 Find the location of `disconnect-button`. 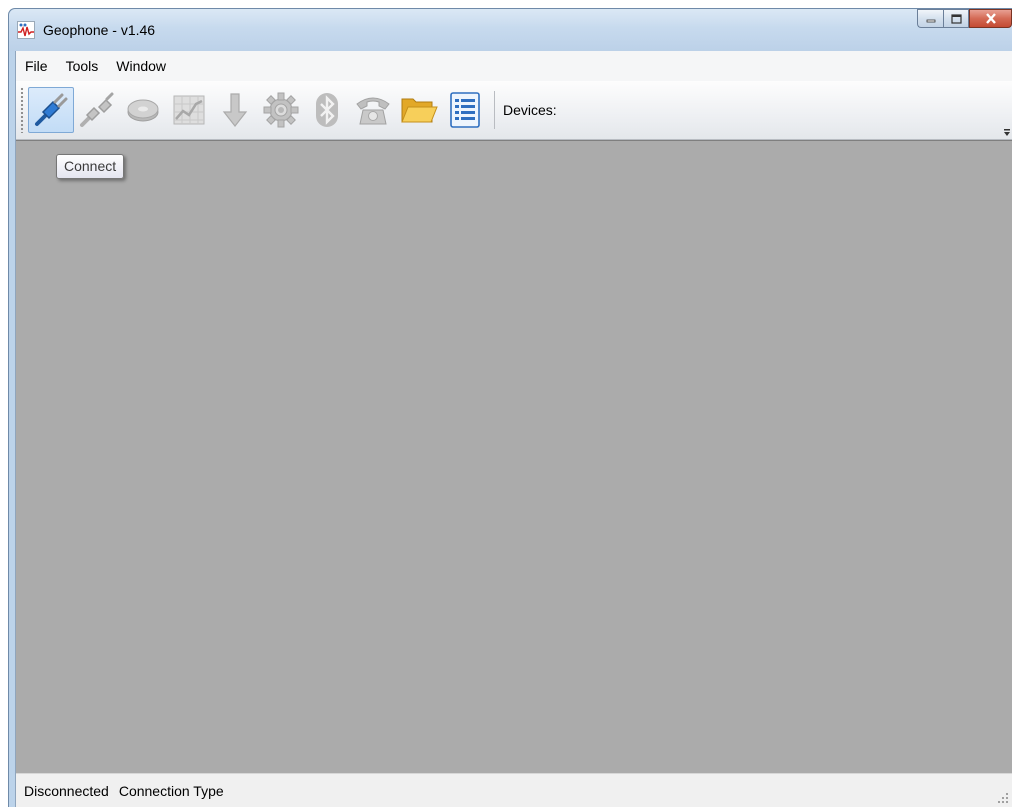

disconnect-button is located at coordinates (97, 110).